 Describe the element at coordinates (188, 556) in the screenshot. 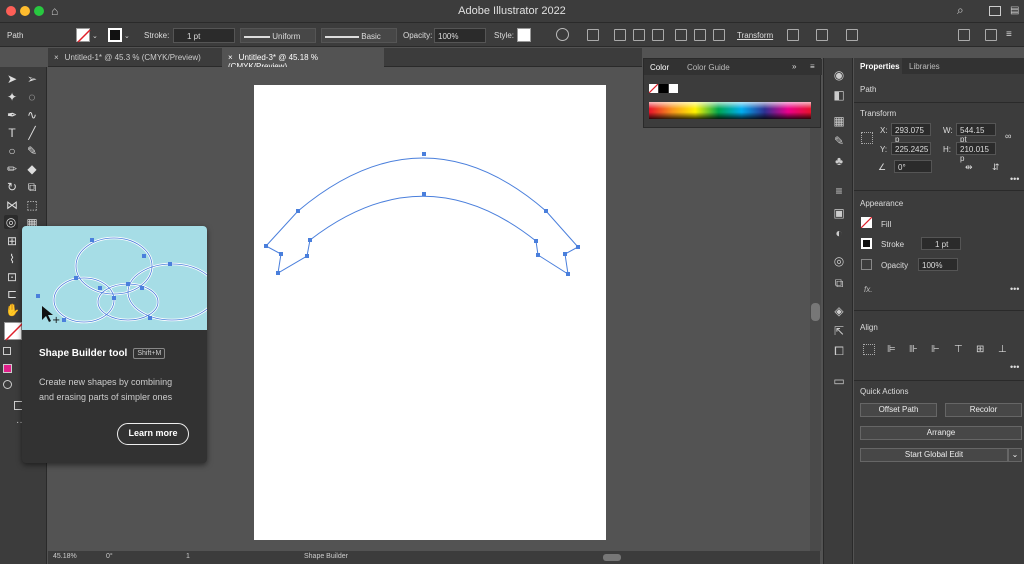

I see `artboard-number: 1` at that location.